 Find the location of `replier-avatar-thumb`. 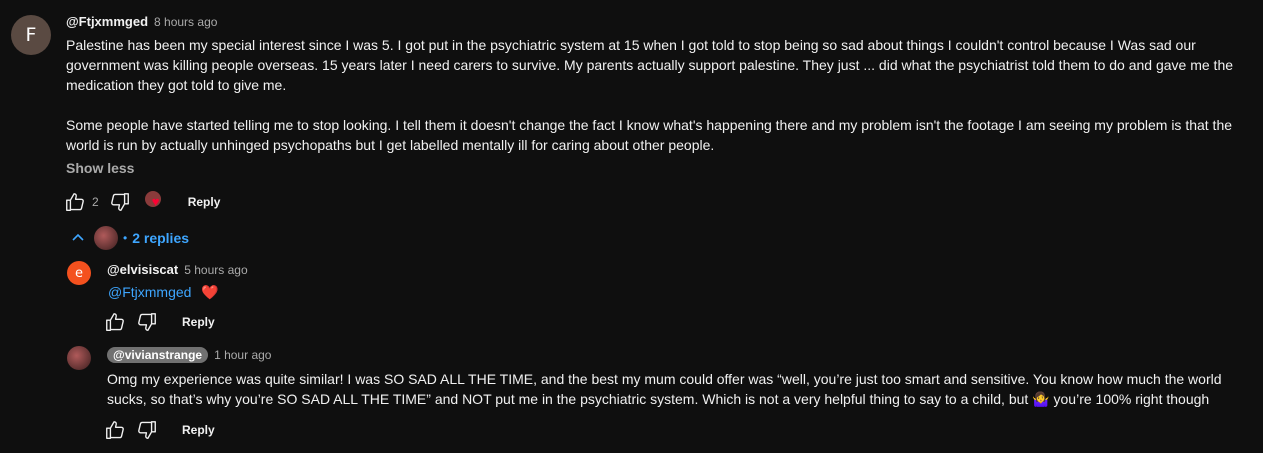

replier-avatar-thumb is located at coordinates (106, 238).